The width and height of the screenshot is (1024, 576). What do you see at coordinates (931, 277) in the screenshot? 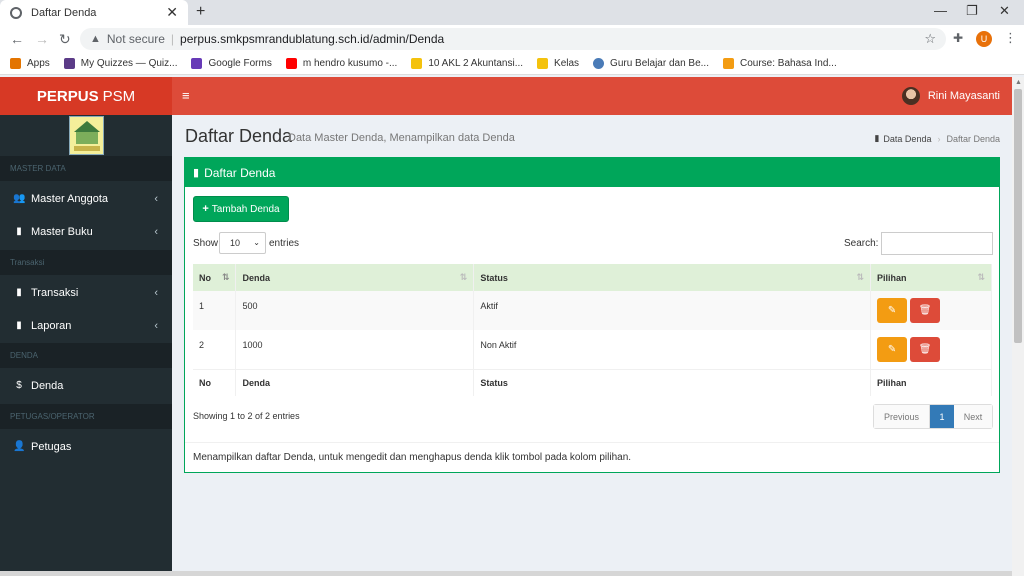
I see `column-header-pilihan: Pilihan ⇅` at bounding box center [931, 277].